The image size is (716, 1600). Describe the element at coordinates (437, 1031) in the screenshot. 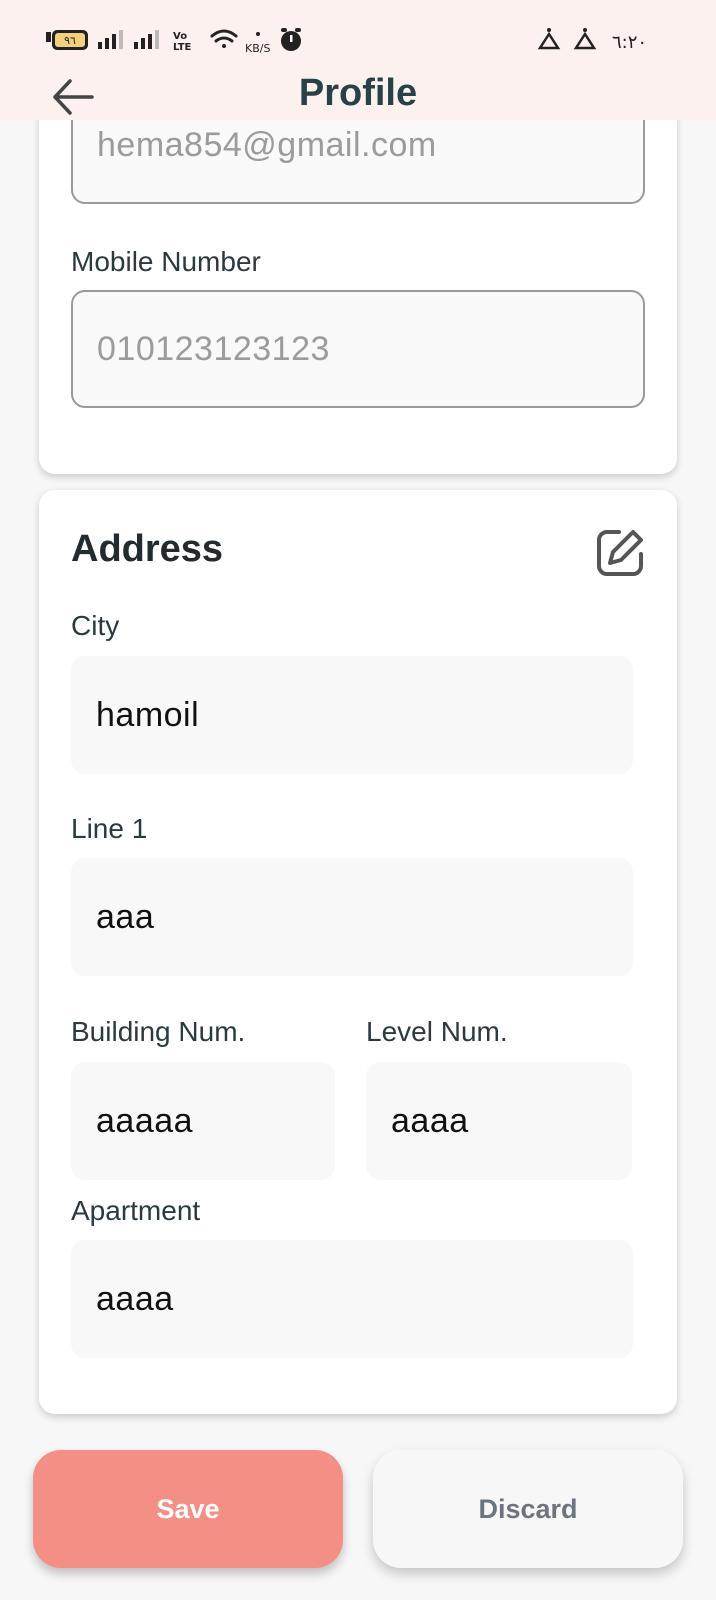

I see `level-label: Level Num.` at that location.